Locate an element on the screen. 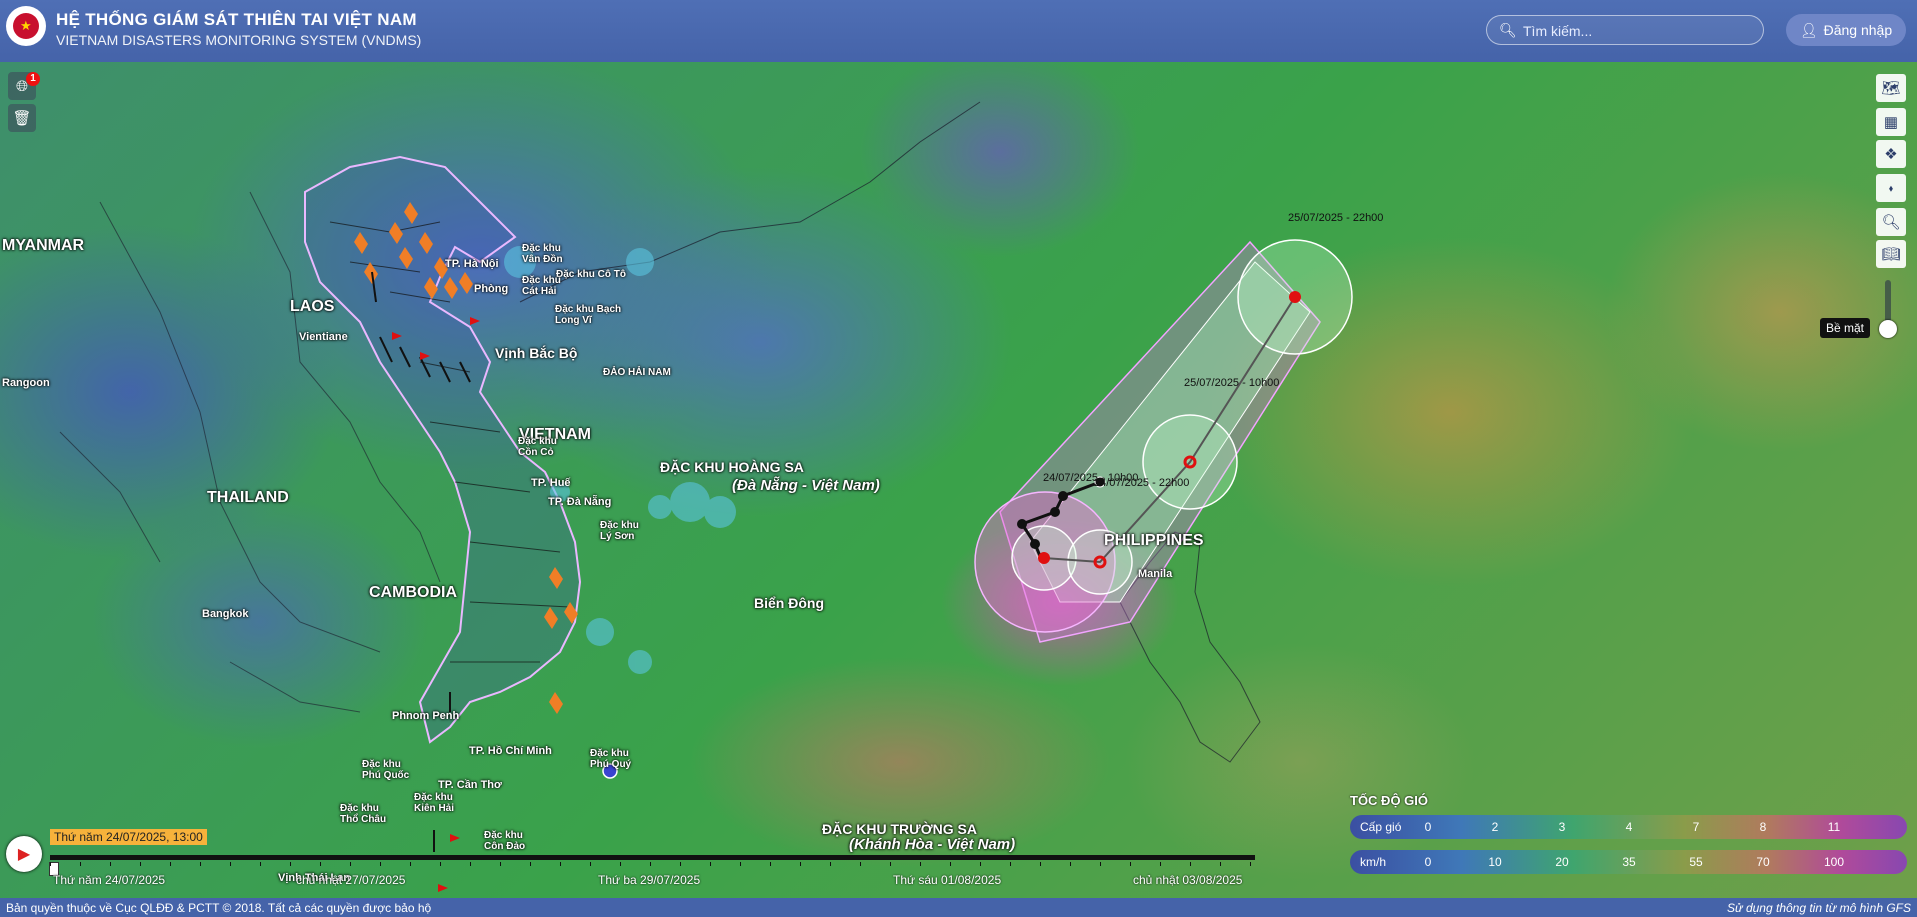 The width and height of the screenshot is (1917, 917). zoom-icon: 🔍︎ is located at coordinates (1891, 222).